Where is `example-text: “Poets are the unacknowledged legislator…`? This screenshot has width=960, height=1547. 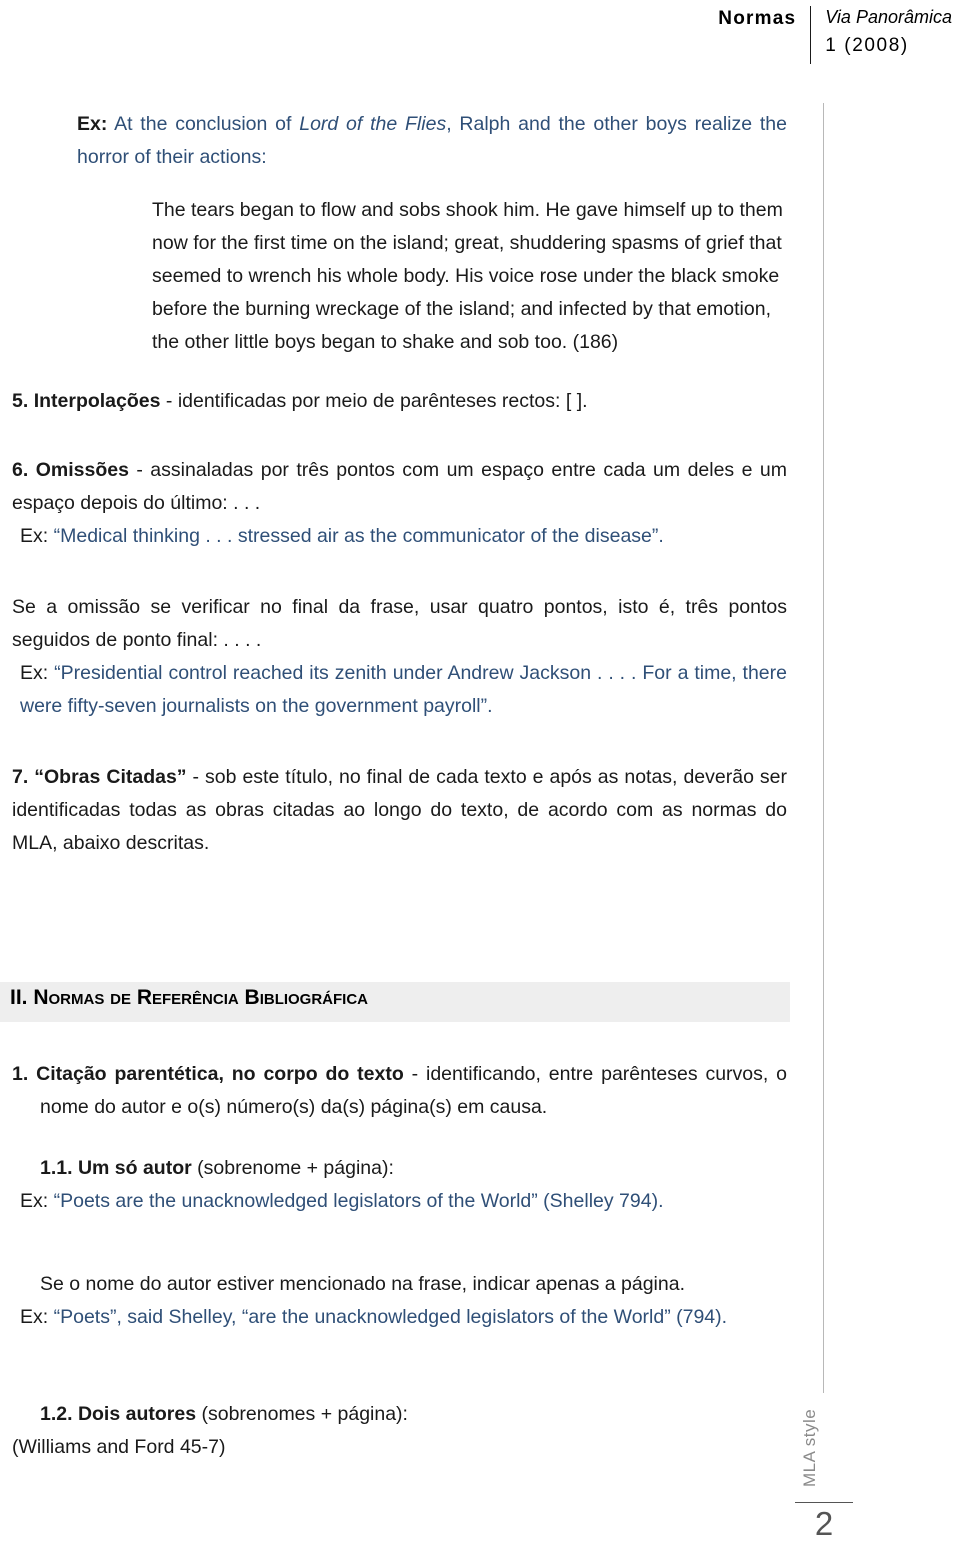 example-text: “Poets are the unacknowledged legislator… is located at coordinates (356, 1201).